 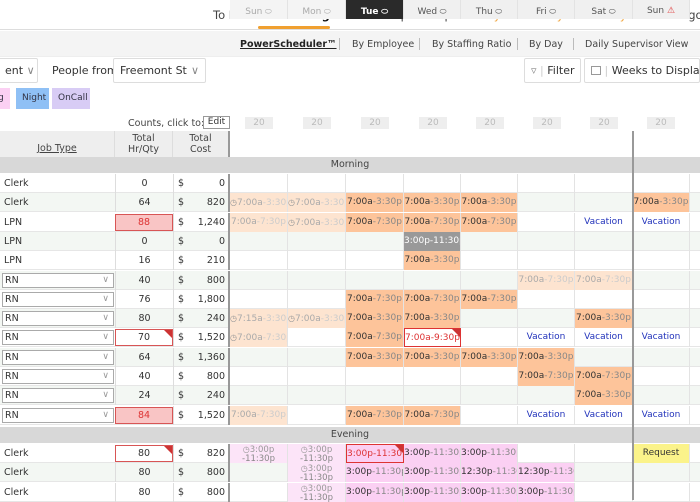 I want to click on legend-chip-oncall: OnCall, so click(x=71, y=98).